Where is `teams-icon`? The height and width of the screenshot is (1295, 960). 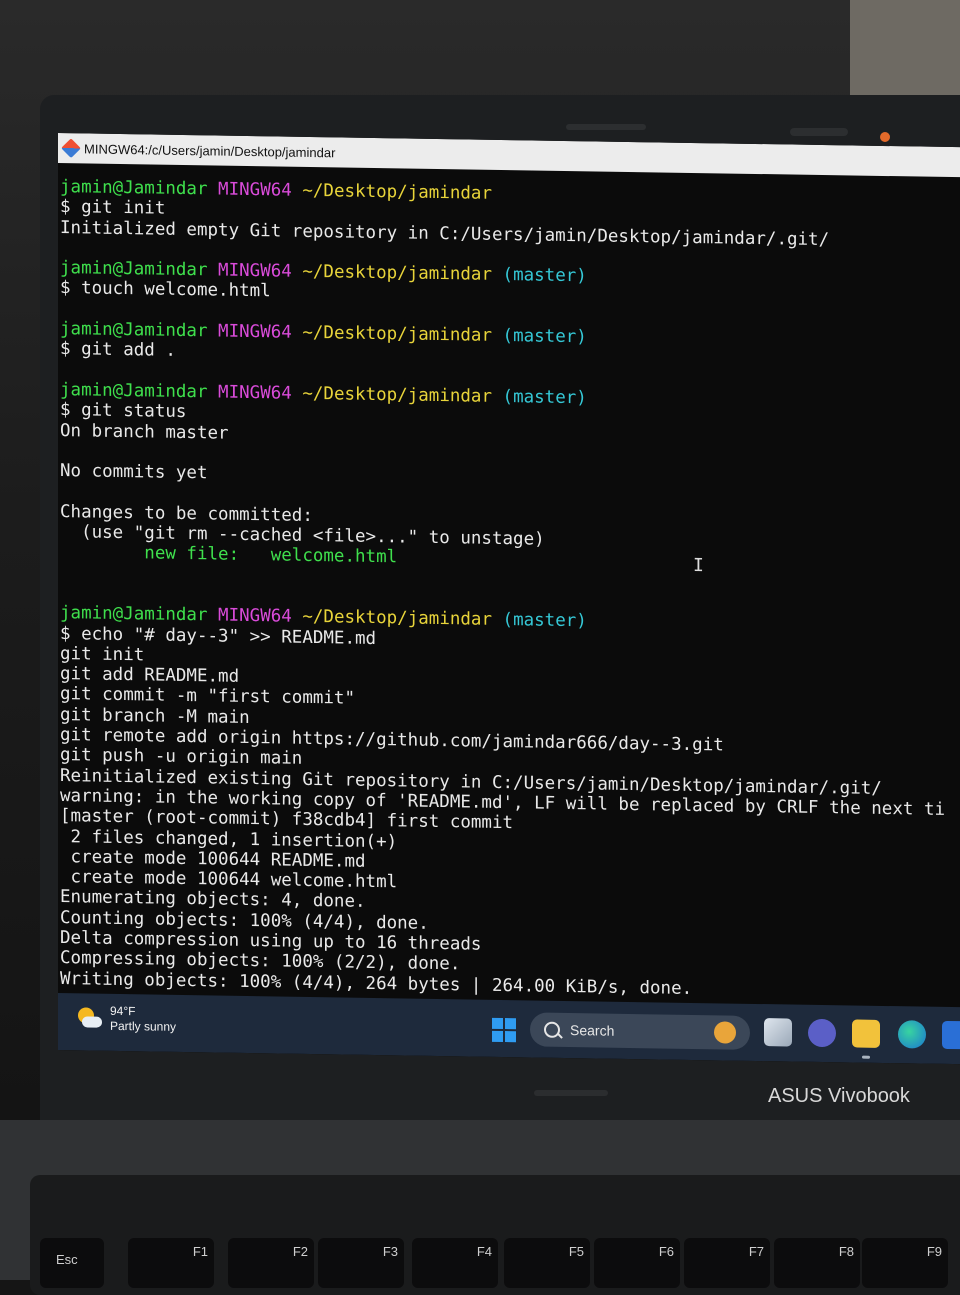 teams-icon is located at coordinates (822, 1033).